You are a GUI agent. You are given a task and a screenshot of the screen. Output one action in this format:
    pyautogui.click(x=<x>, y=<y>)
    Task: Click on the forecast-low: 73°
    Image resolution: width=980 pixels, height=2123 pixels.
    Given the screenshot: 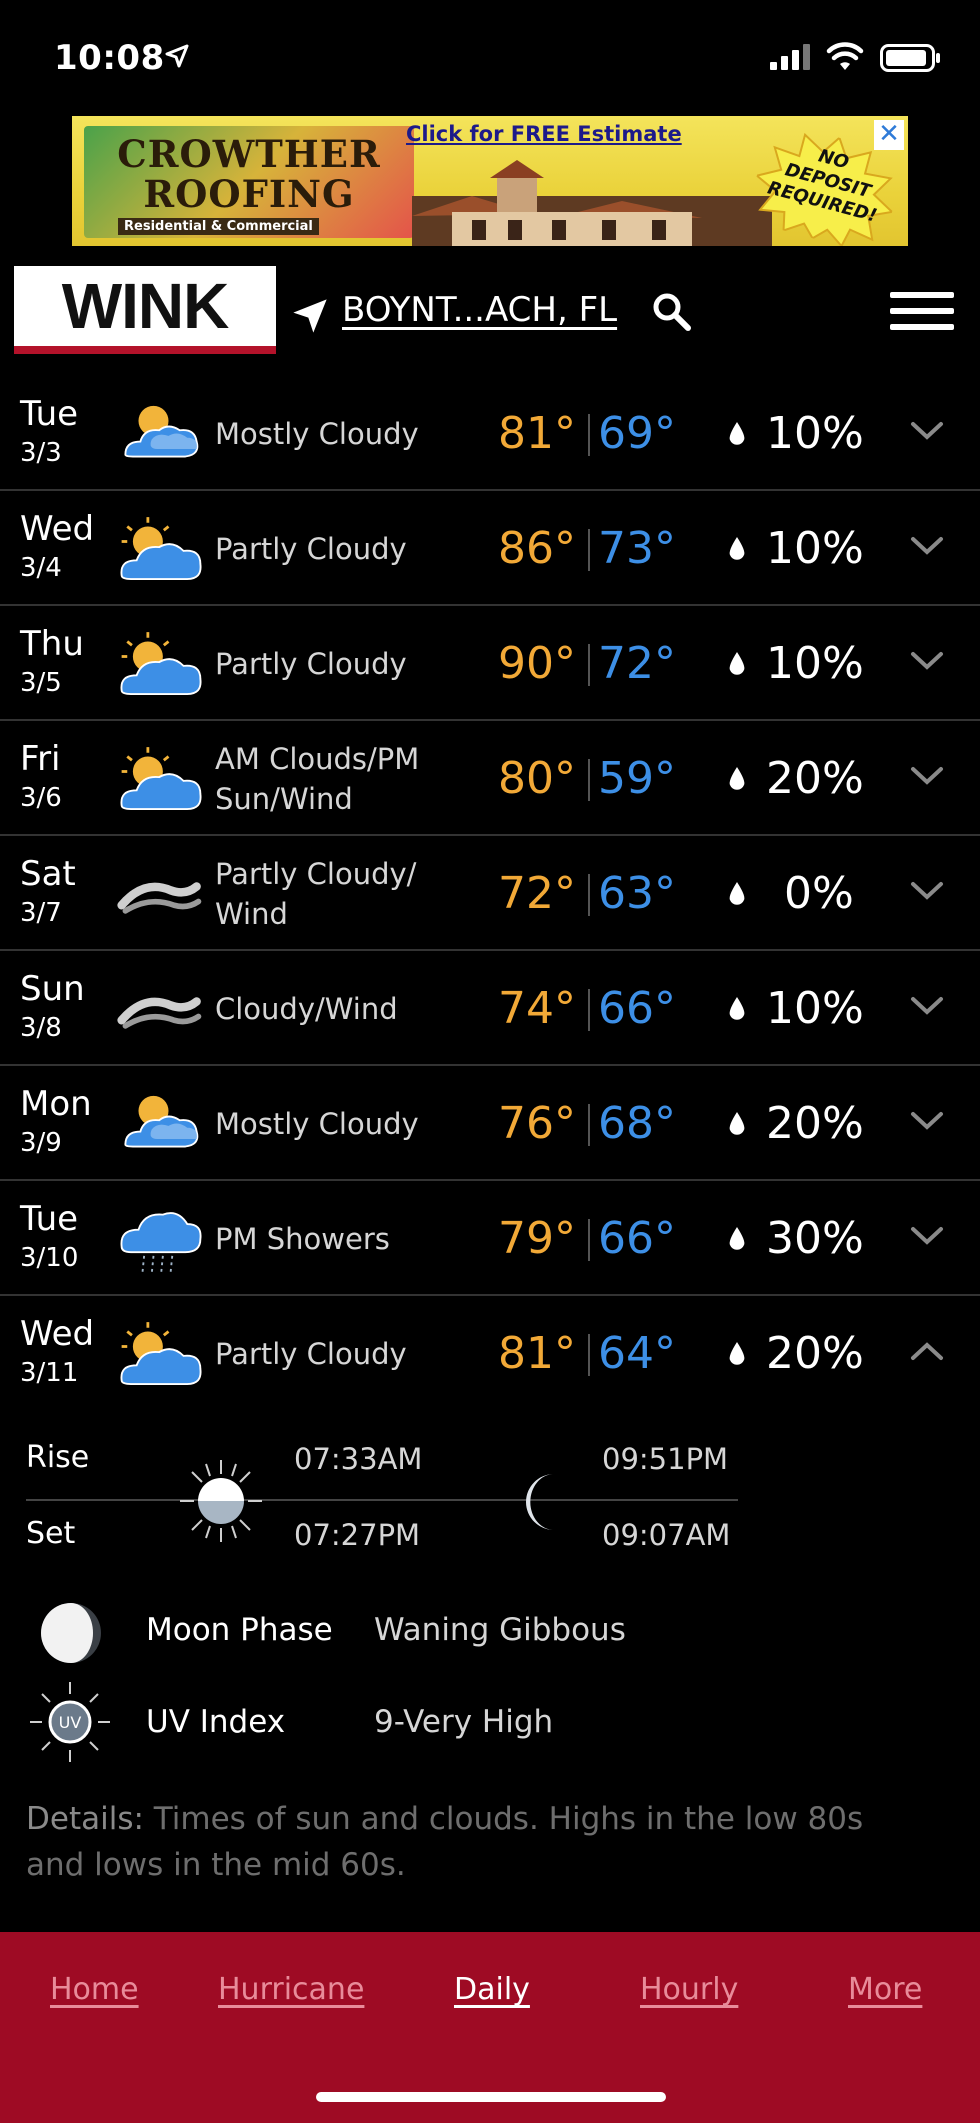 What is the action you would take?
    pyautogui.click(x=637, y=548)
    